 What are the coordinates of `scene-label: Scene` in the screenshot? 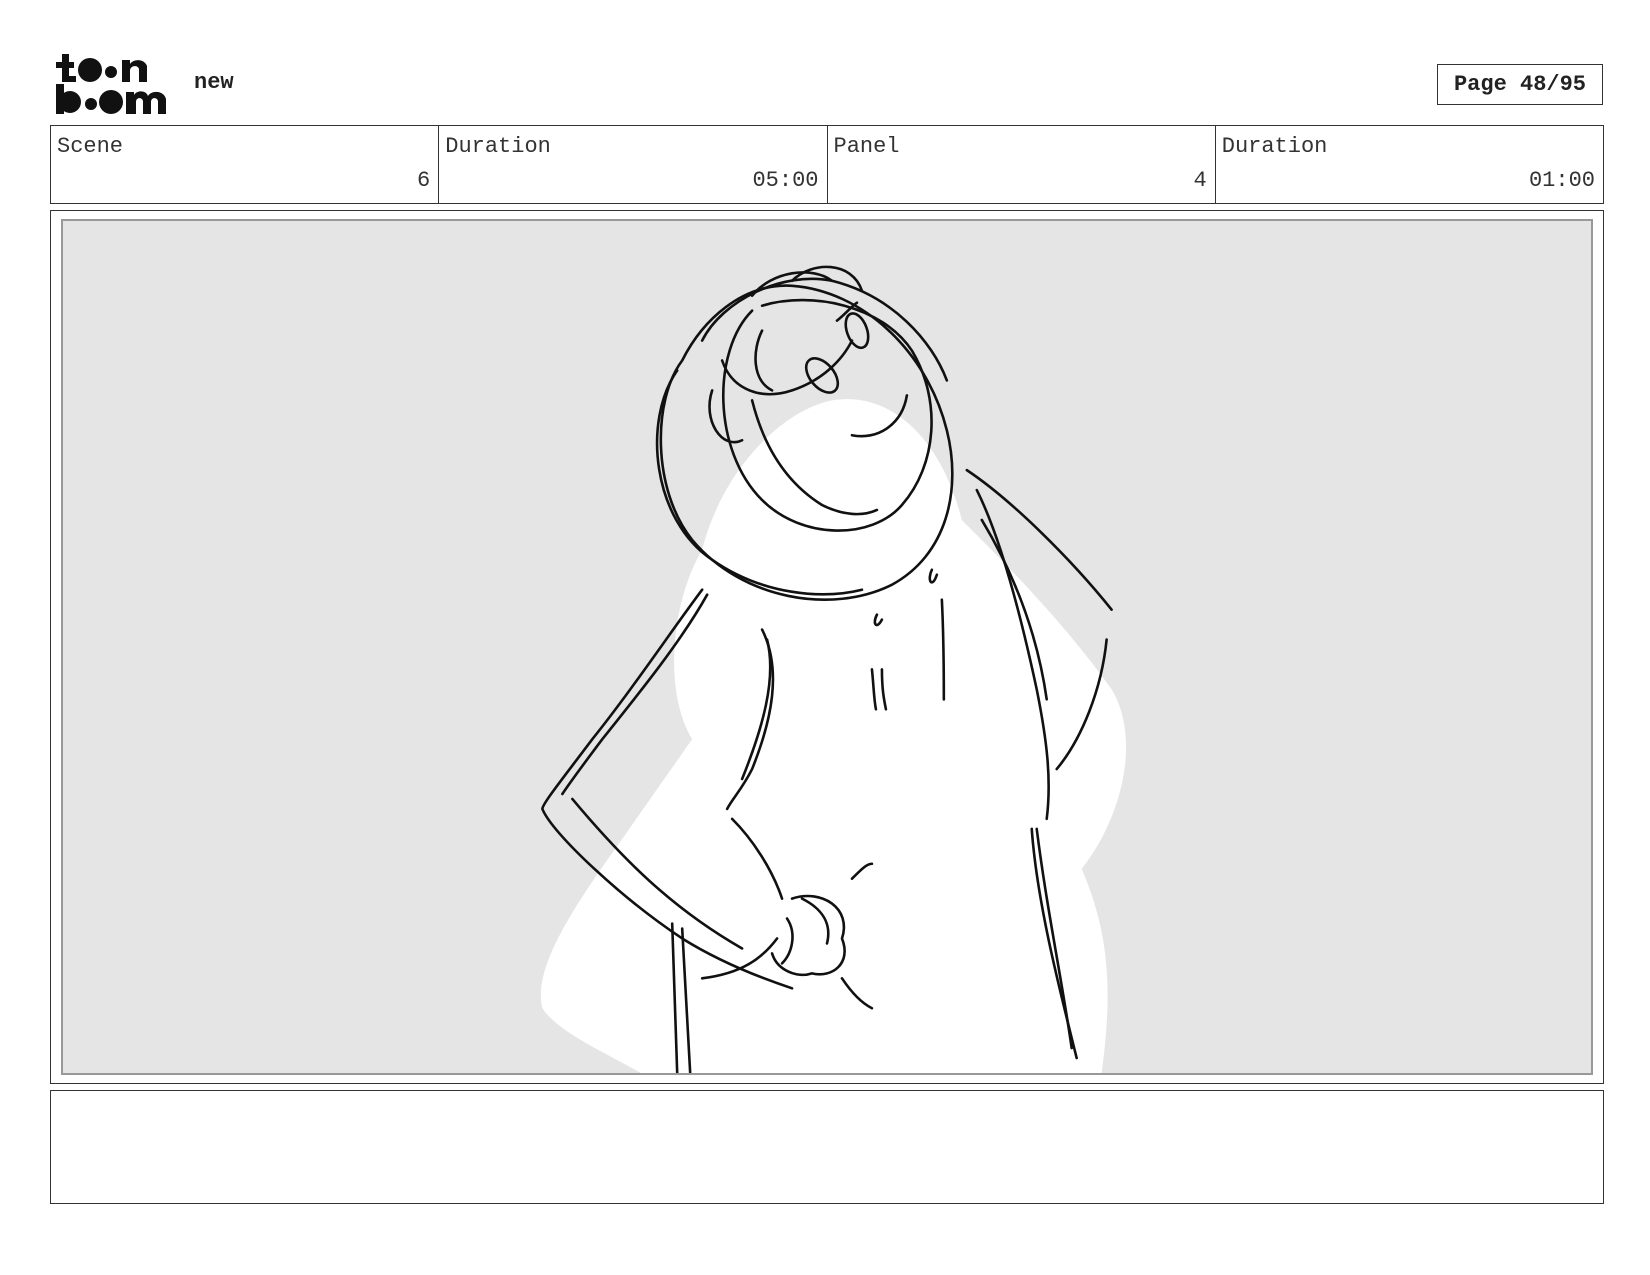 It's located at (90, 146).